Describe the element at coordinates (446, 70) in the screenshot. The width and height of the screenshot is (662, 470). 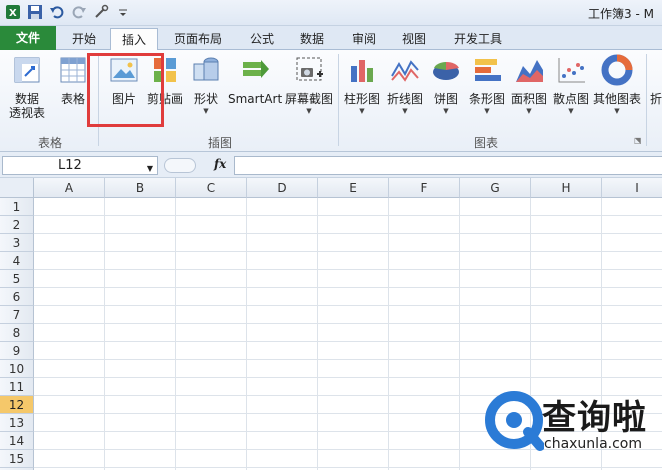
I see `pie-chart-icon` at that location.